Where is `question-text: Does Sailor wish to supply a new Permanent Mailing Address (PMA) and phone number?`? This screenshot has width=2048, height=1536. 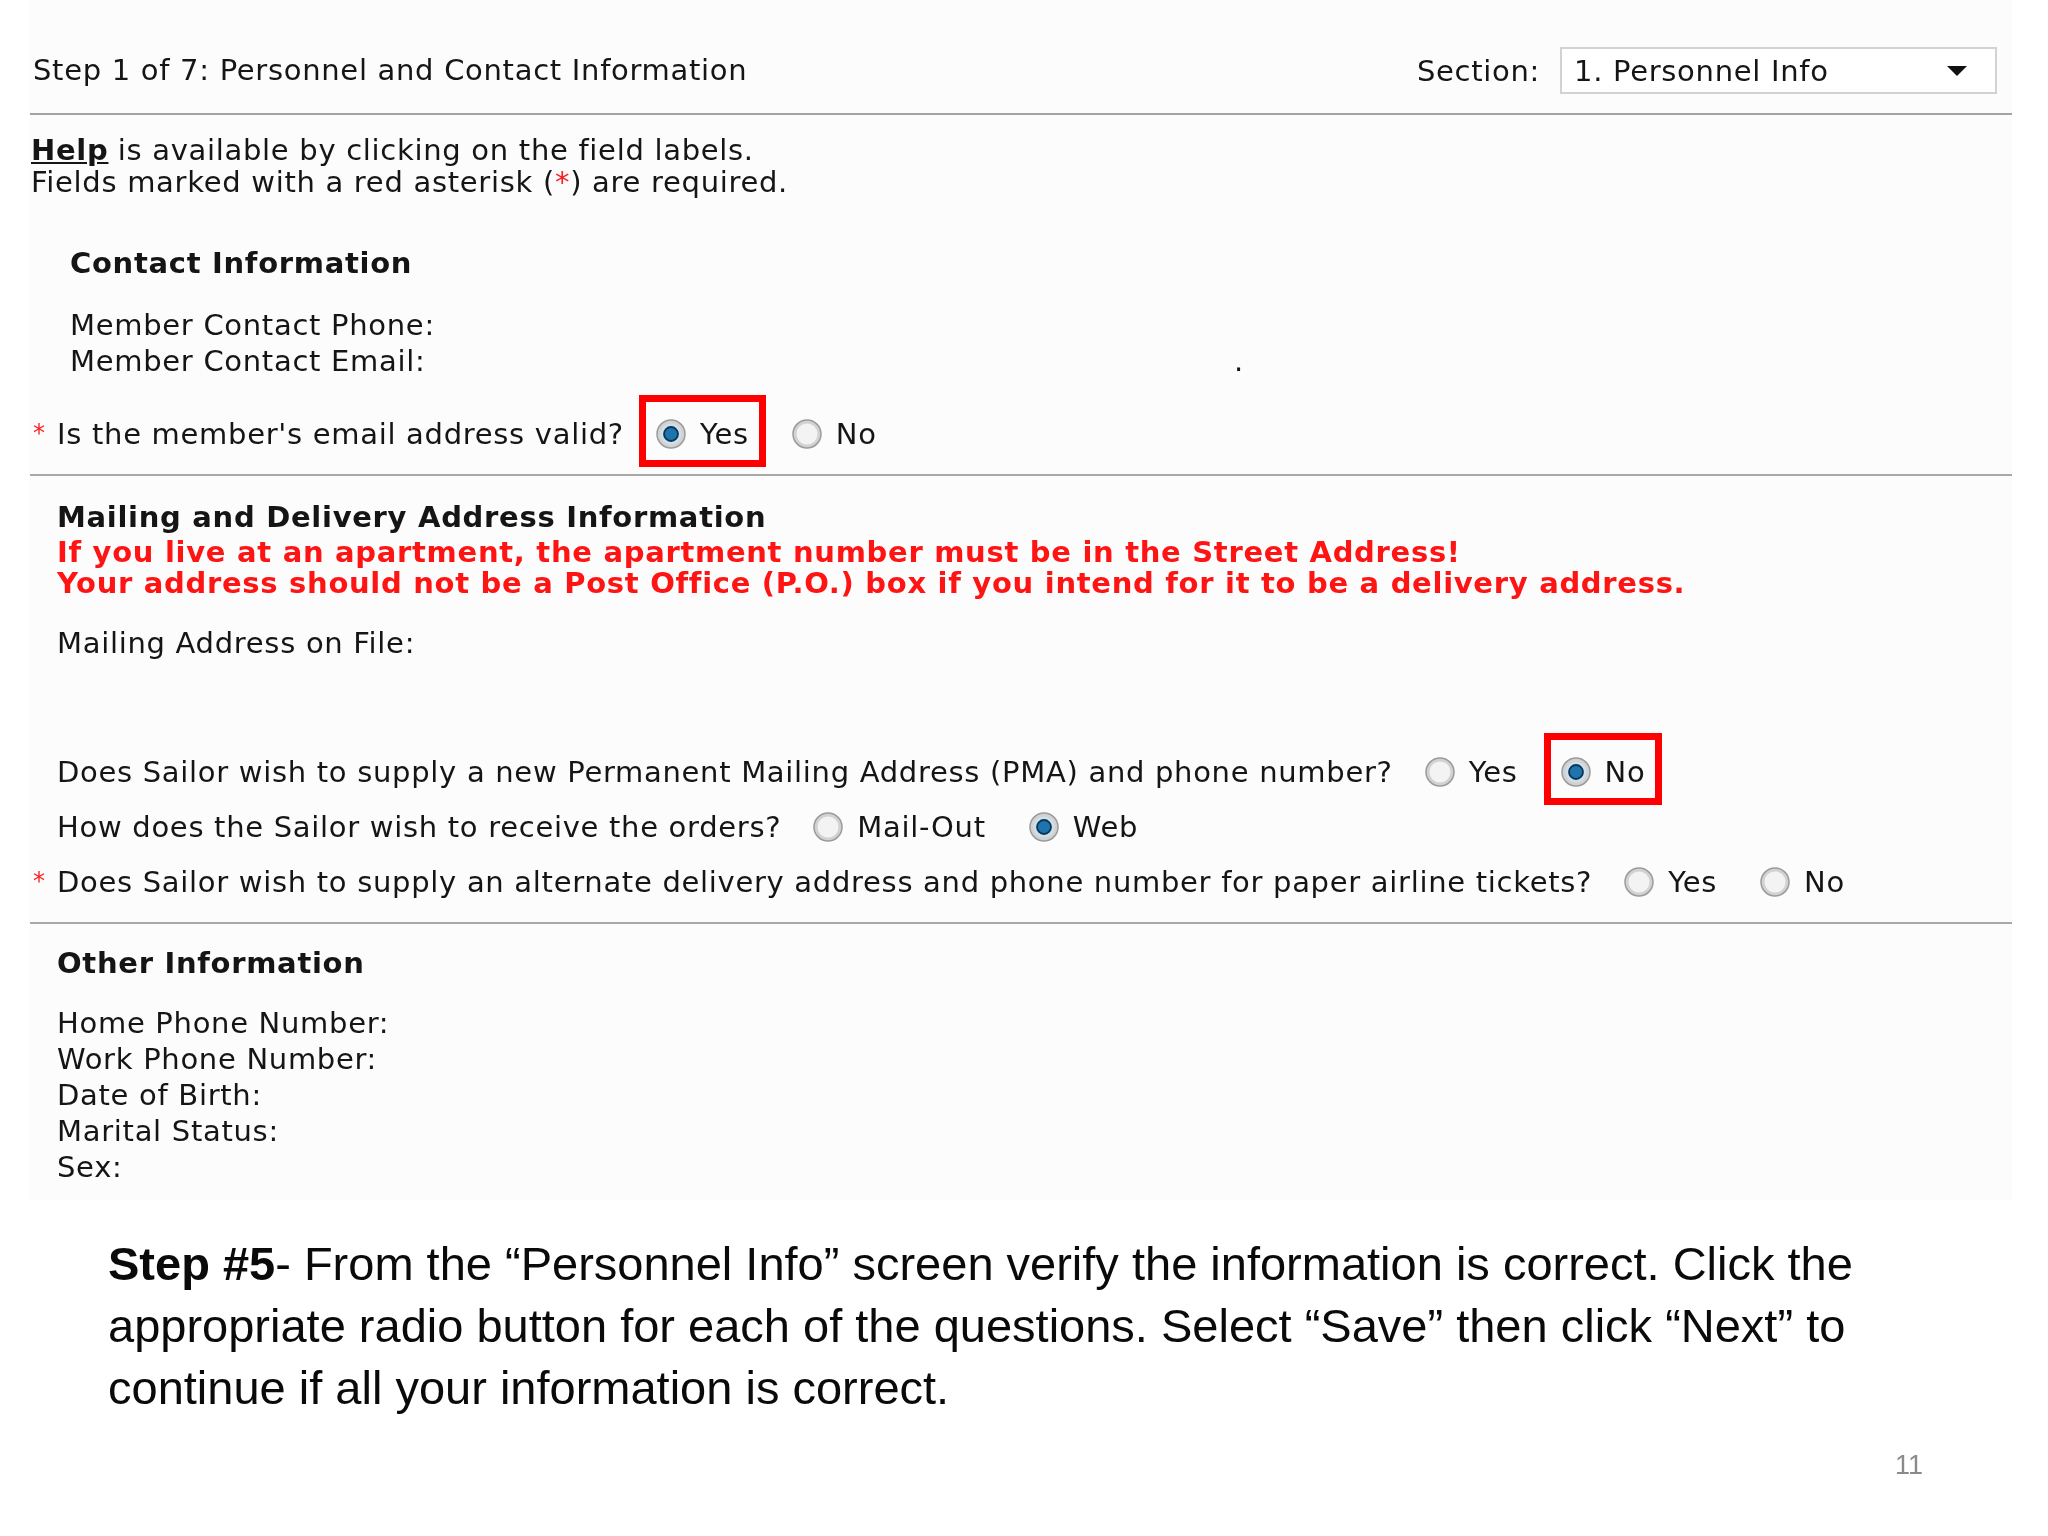 question-text: Does Sailor wish to supply a new Permanent Mailing Address (PMA) and phone number? is located at coordinates (725, 772).